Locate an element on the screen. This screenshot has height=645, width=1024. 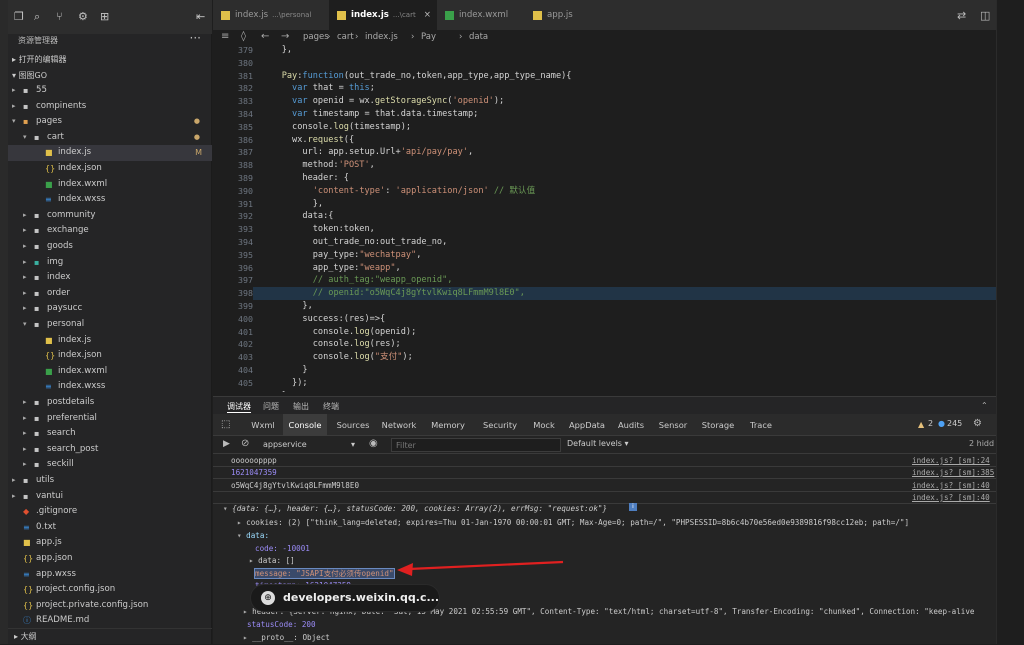
file-tree-item: ⓘ README.md is located at coordinates (110, 621).